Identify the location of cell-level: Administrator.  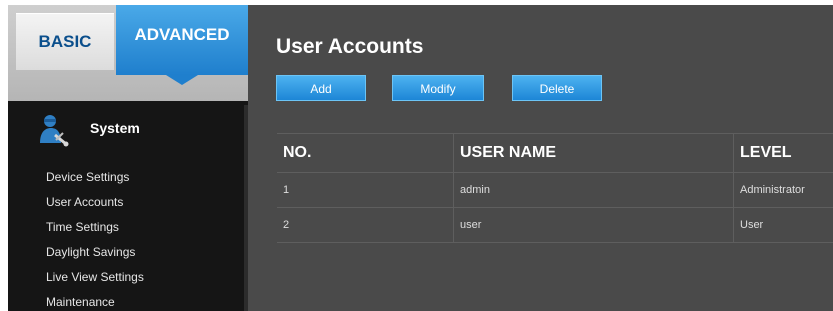
(772, 190).